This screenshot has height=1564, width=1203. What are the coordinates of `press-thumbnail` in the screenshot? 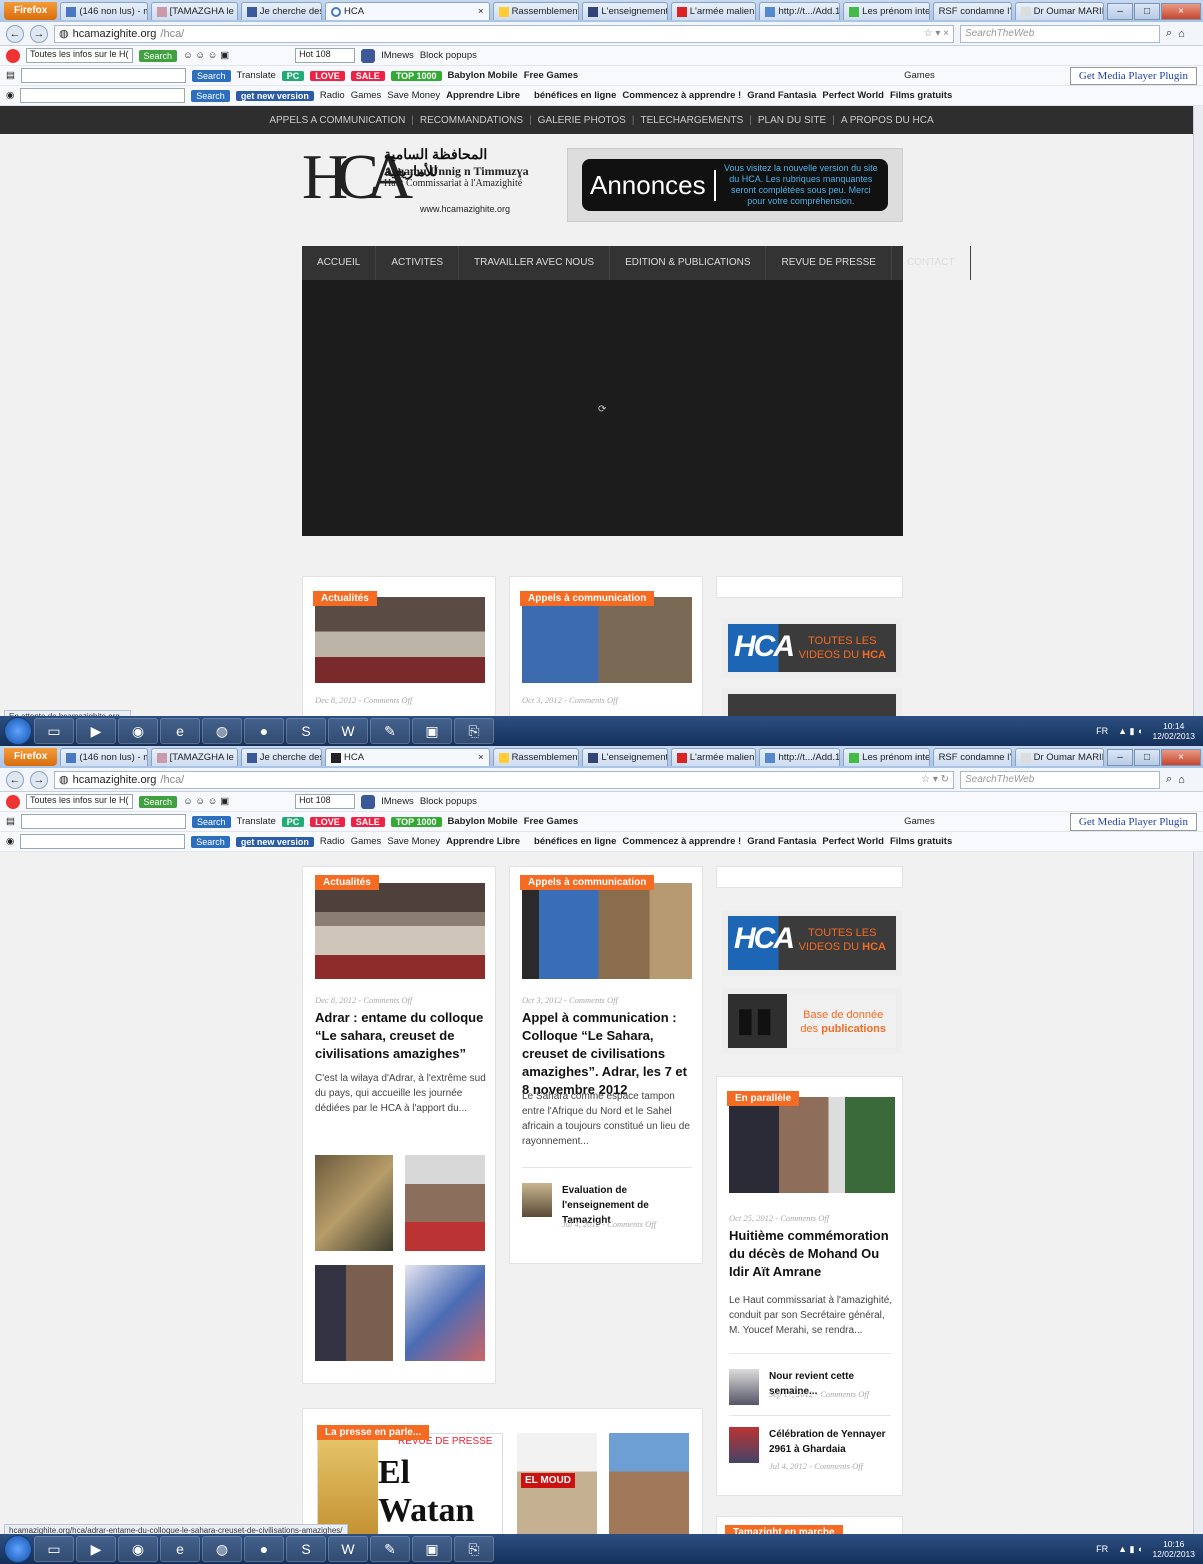 It's located at (649, 1488).